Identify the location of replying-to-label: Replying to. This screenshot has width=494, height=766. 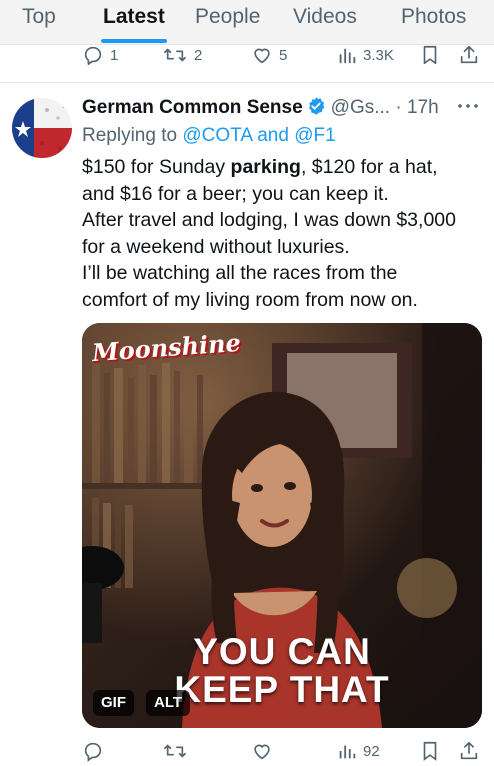
(130, 135).